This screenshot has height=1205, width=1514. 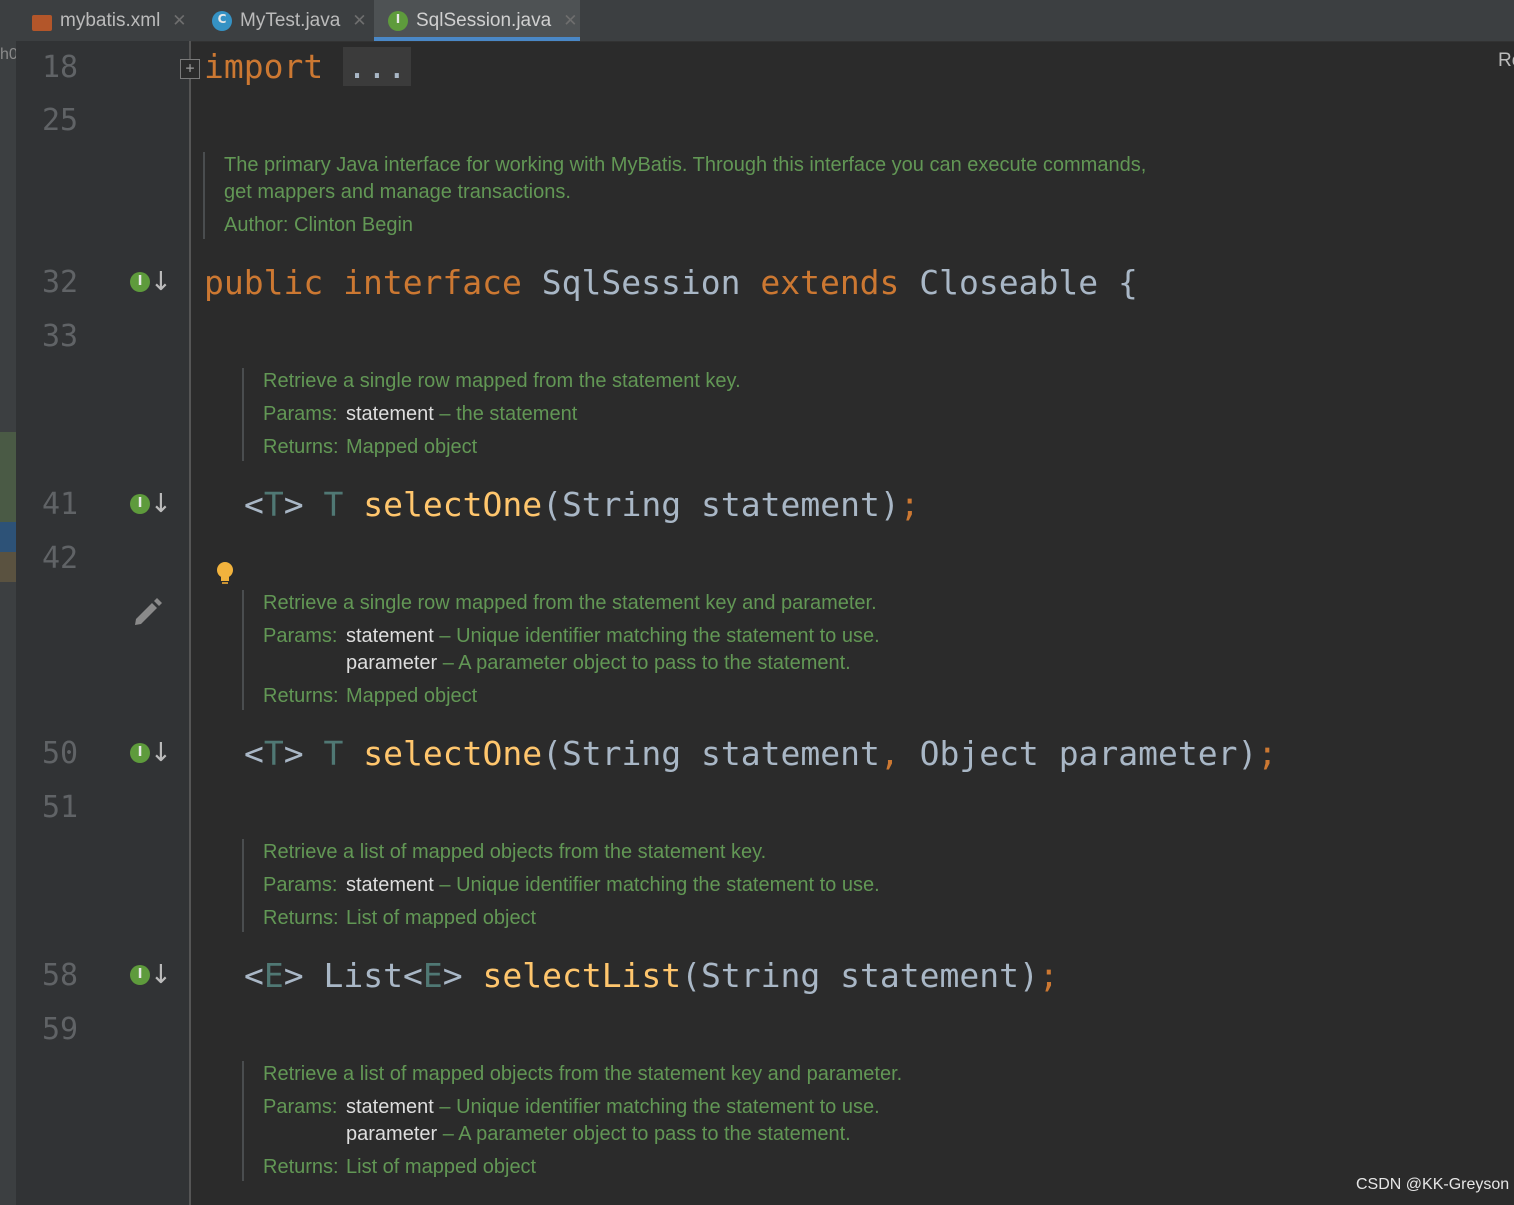 What do you see at coordinates (60, 753) in the screenshot?
I see `line-number: 50` at bounding box center [60, 753].